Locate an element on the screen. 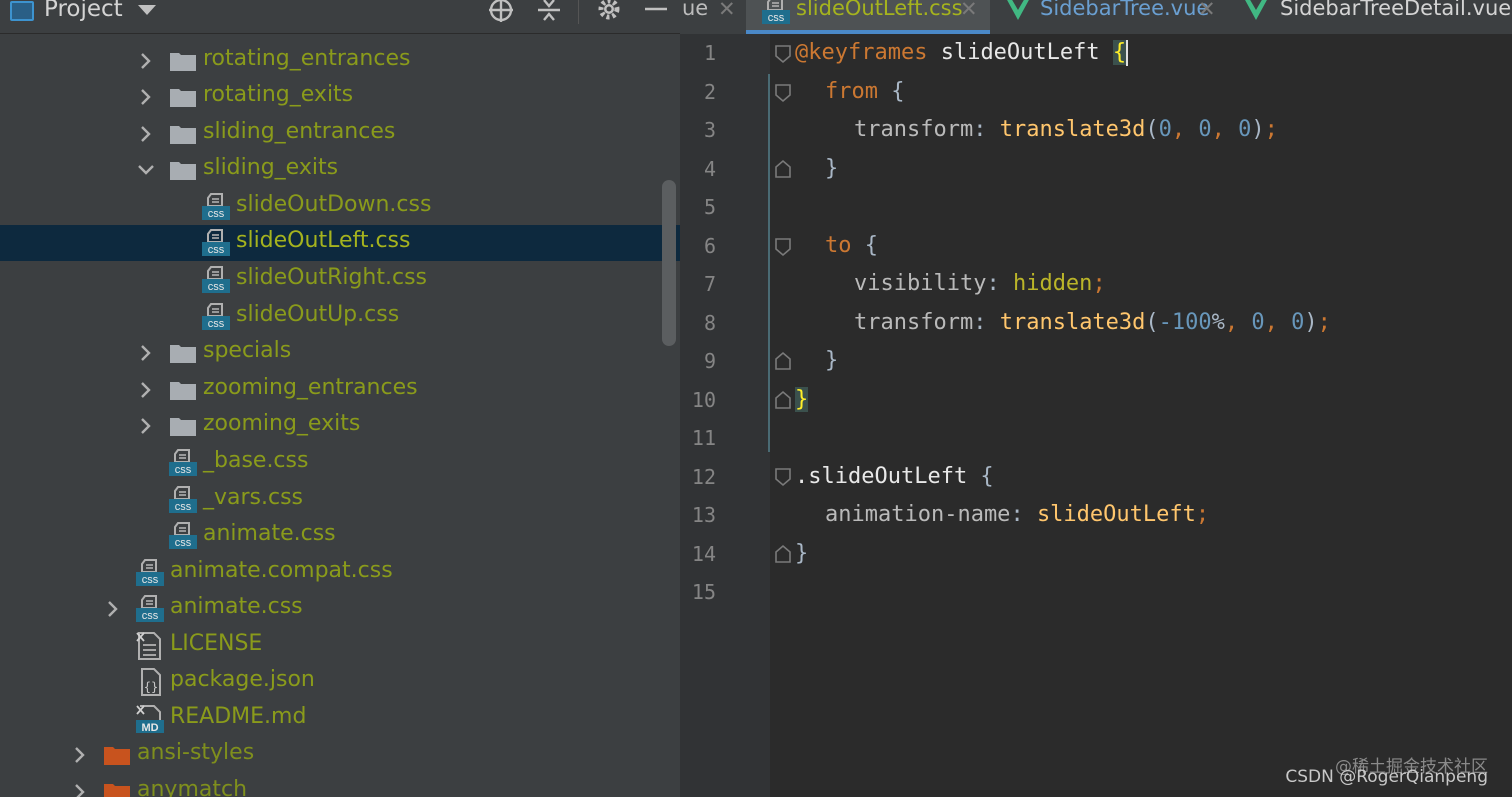  line-number: 13 is located at coordinates (703, 515).